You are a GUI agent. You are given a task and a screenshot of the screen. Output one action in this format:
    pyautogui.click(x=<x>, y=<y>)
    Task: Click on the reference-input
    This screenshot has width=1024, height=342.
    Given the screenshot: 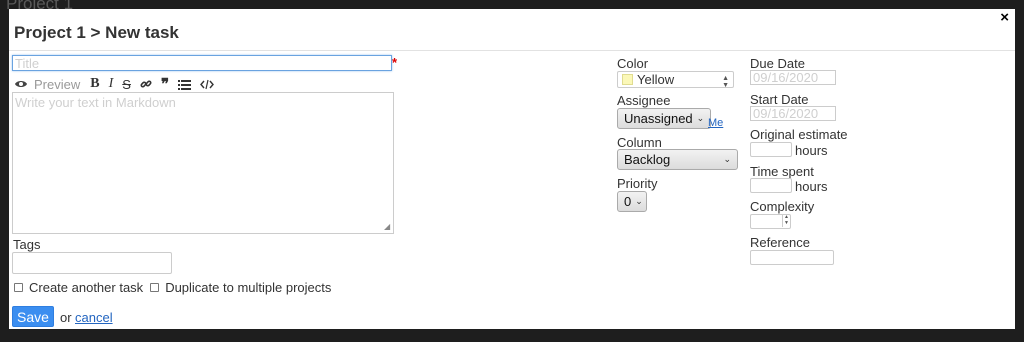 What is the action you would take?
    pyautogui.click(x=792, y=257)
    